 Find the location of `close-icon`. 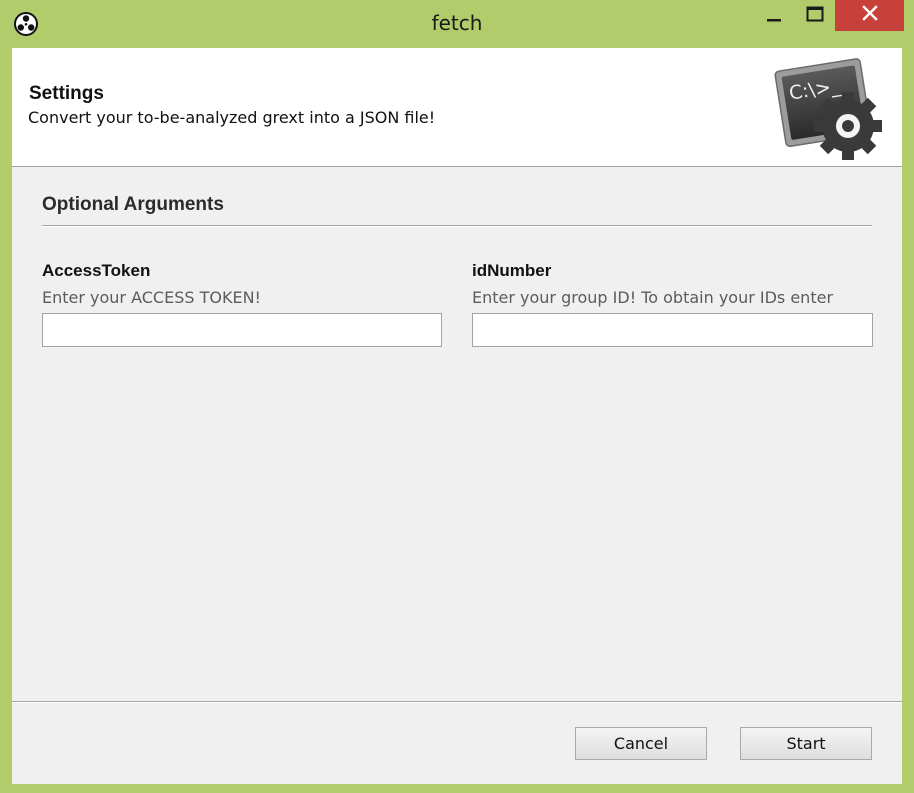

close-icon is located at coordinates (869, 15).